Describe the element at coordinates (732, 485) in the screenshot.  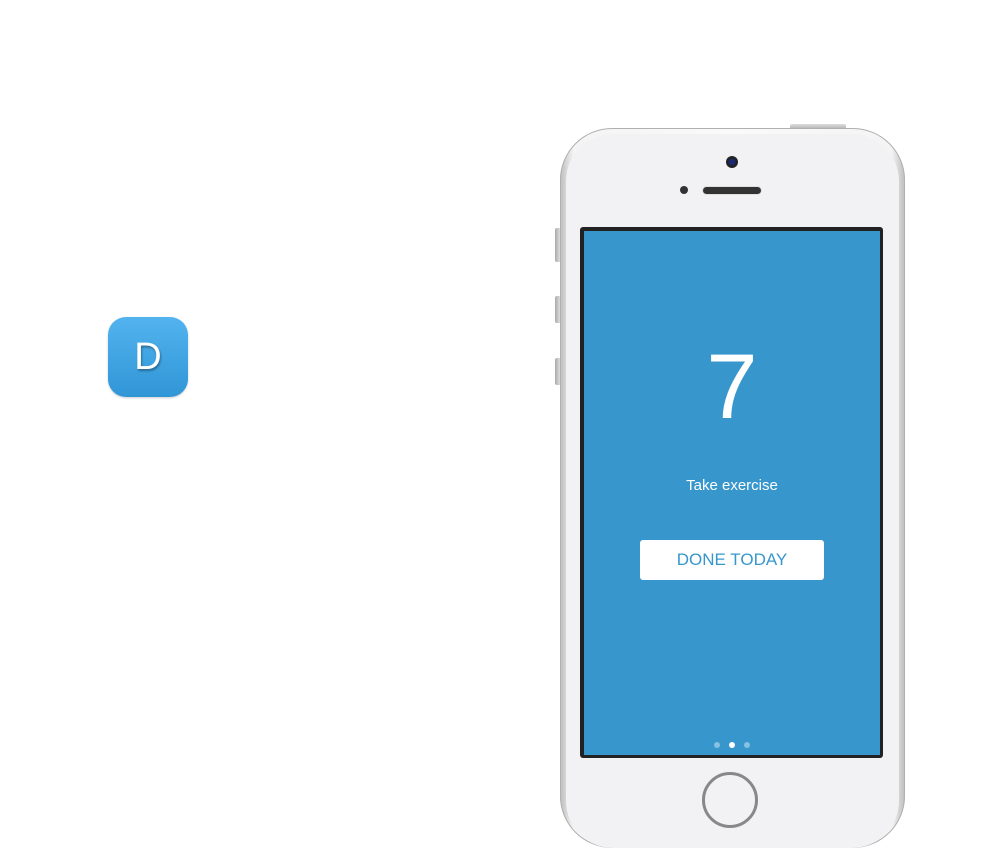
I see `habit-label: Take exercise` at that location.